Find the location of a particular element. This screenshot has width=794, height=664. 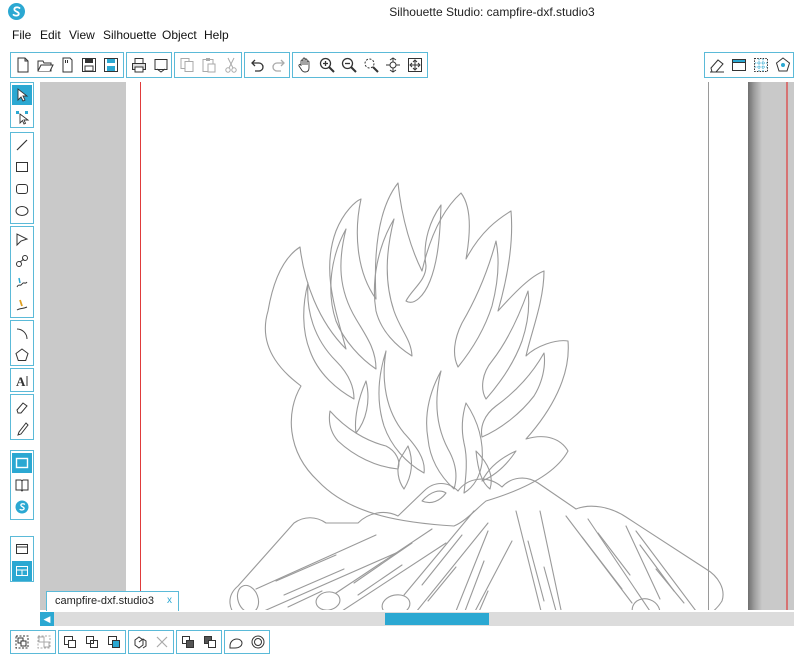

undo-icon is located at coordinates (257, 65).